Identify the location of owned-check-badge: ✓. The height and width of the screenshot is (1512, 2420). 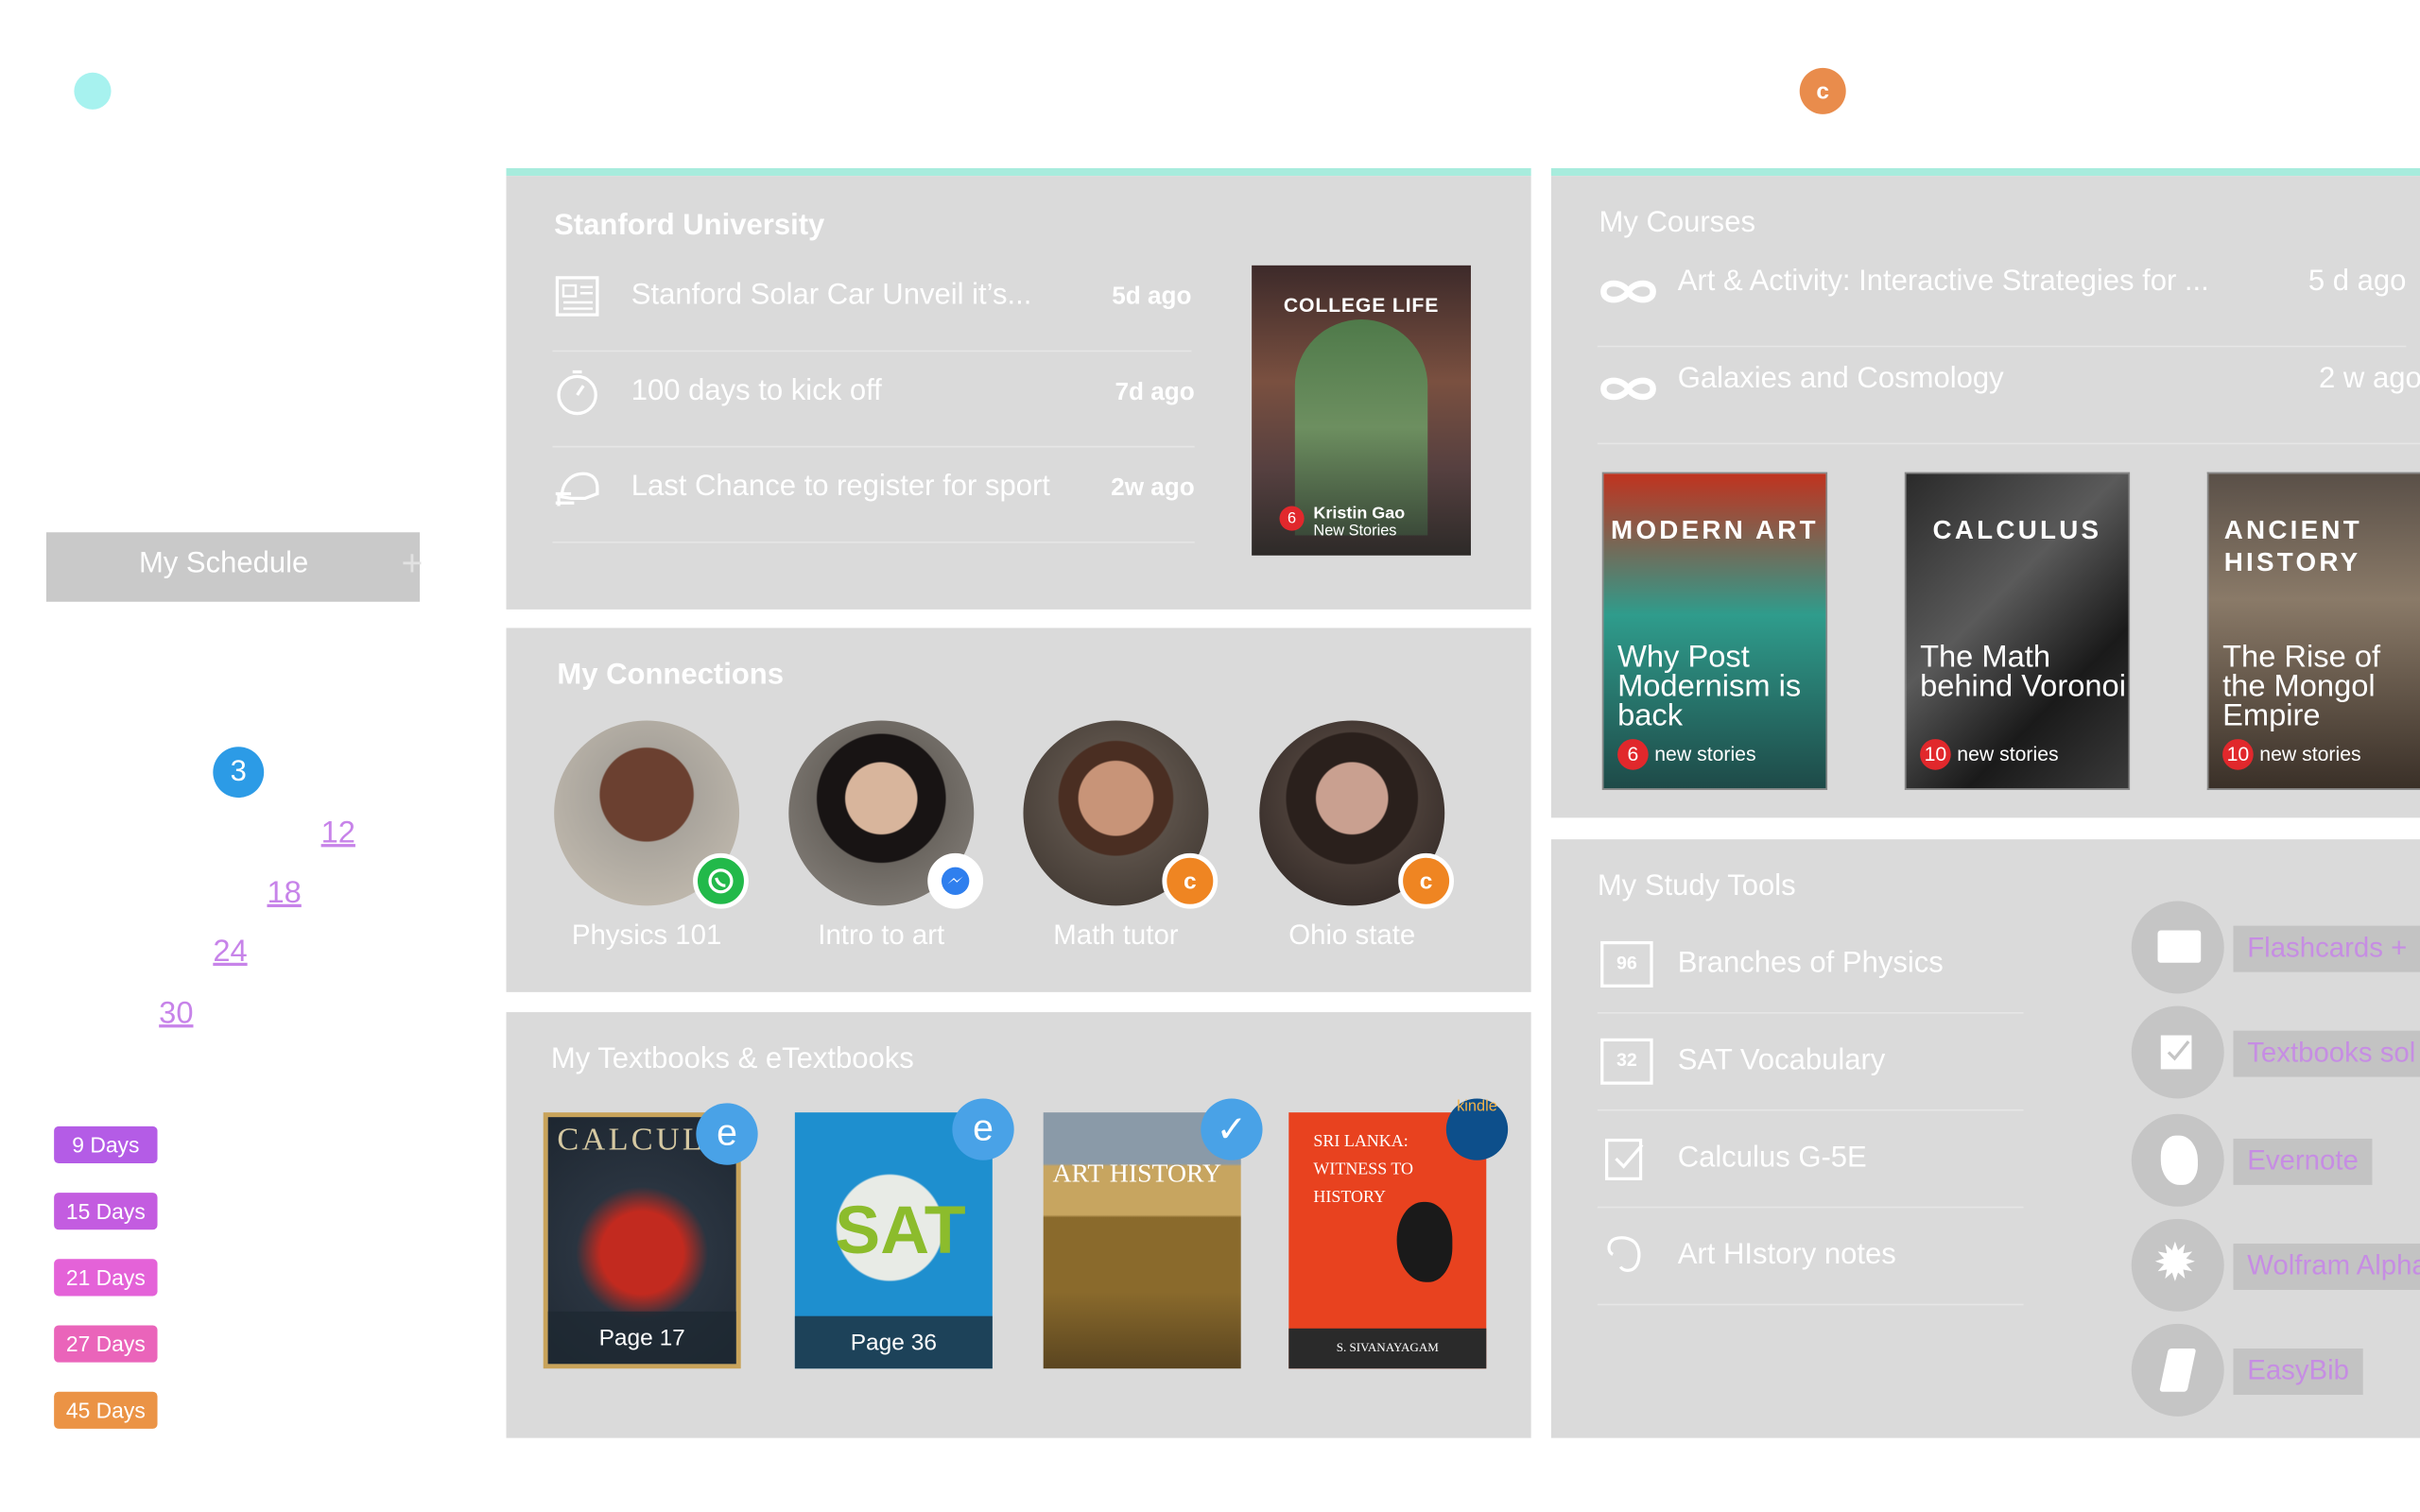
(1232, 1129).